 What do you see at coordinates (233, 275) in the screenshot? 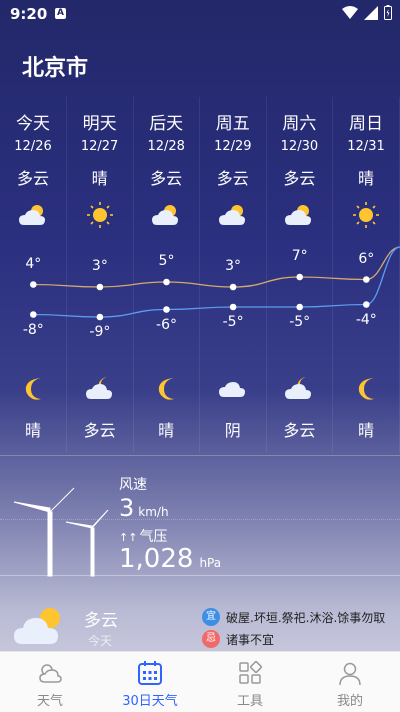
I see `forecast-day: 周五 12/29 多云阴` at bounding box center [233, 275].